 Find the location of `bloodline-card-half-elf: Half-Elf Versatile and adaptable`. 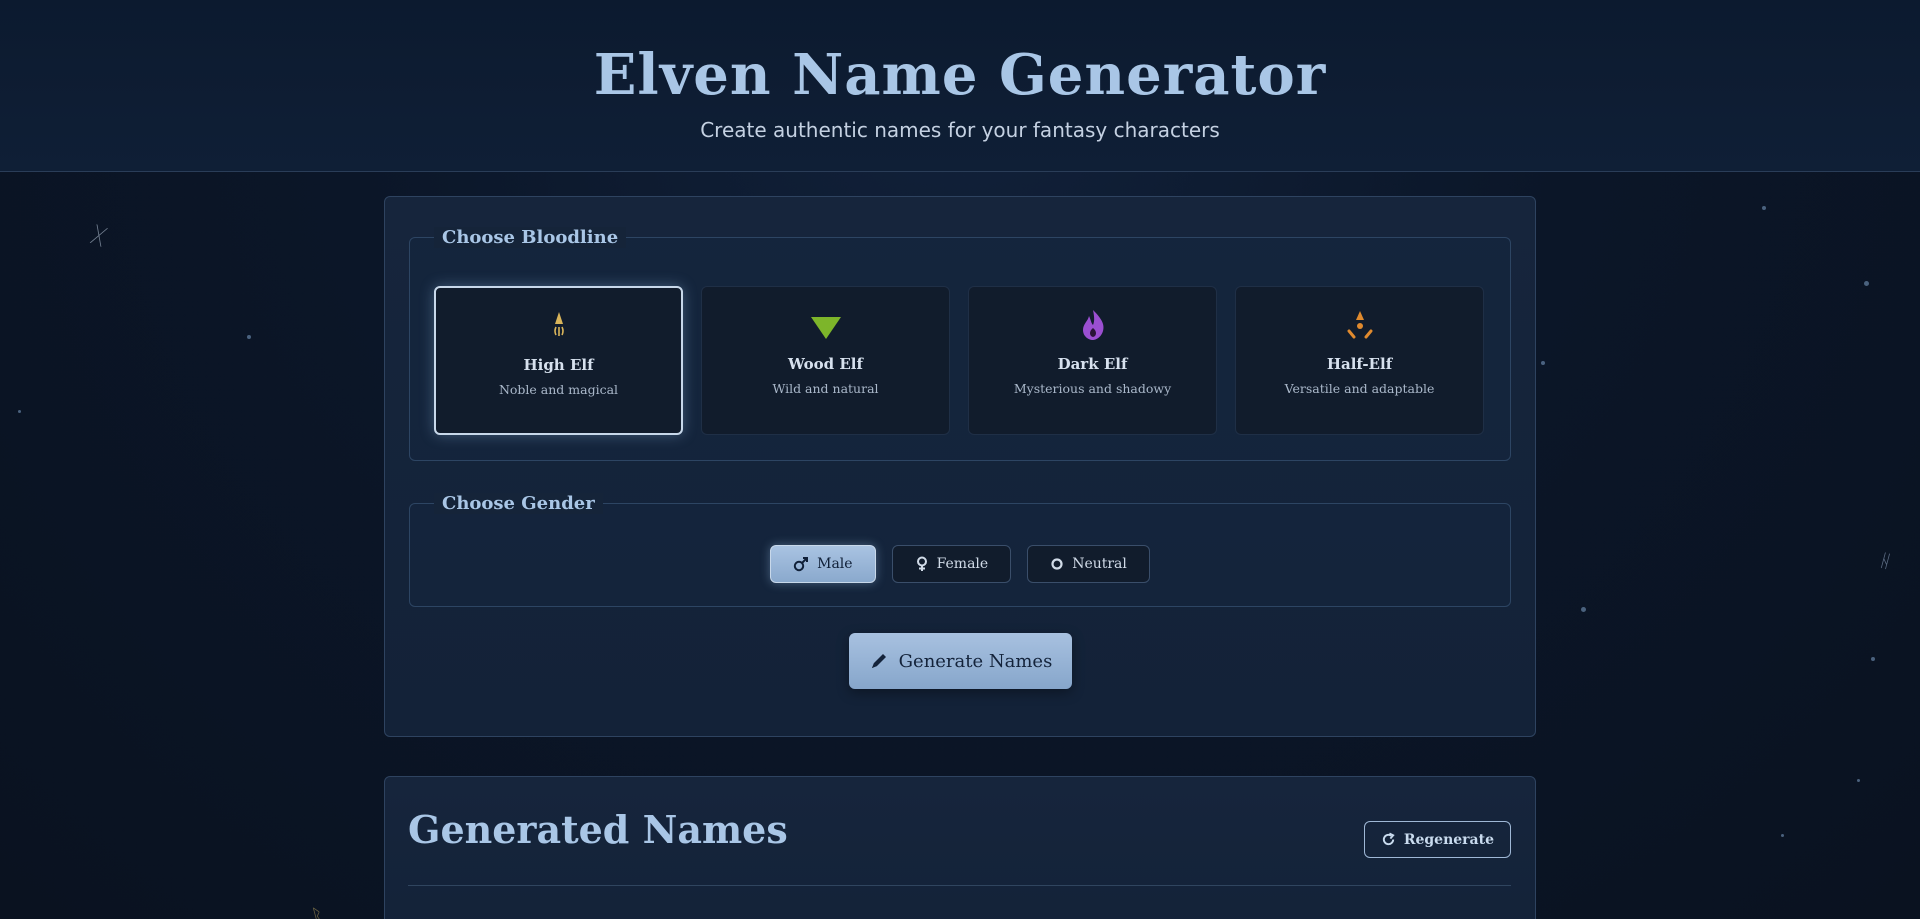

bloodline-card-half-elf: Half-Elf Versatile and adaptable is located at coordinates (1359, 360).